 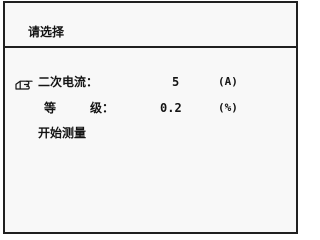 What do you see at coordinates (50, 108) in the screenshot?
I see `accuracy-grade-label-first-char: 等` at bounding box center [50, 108].